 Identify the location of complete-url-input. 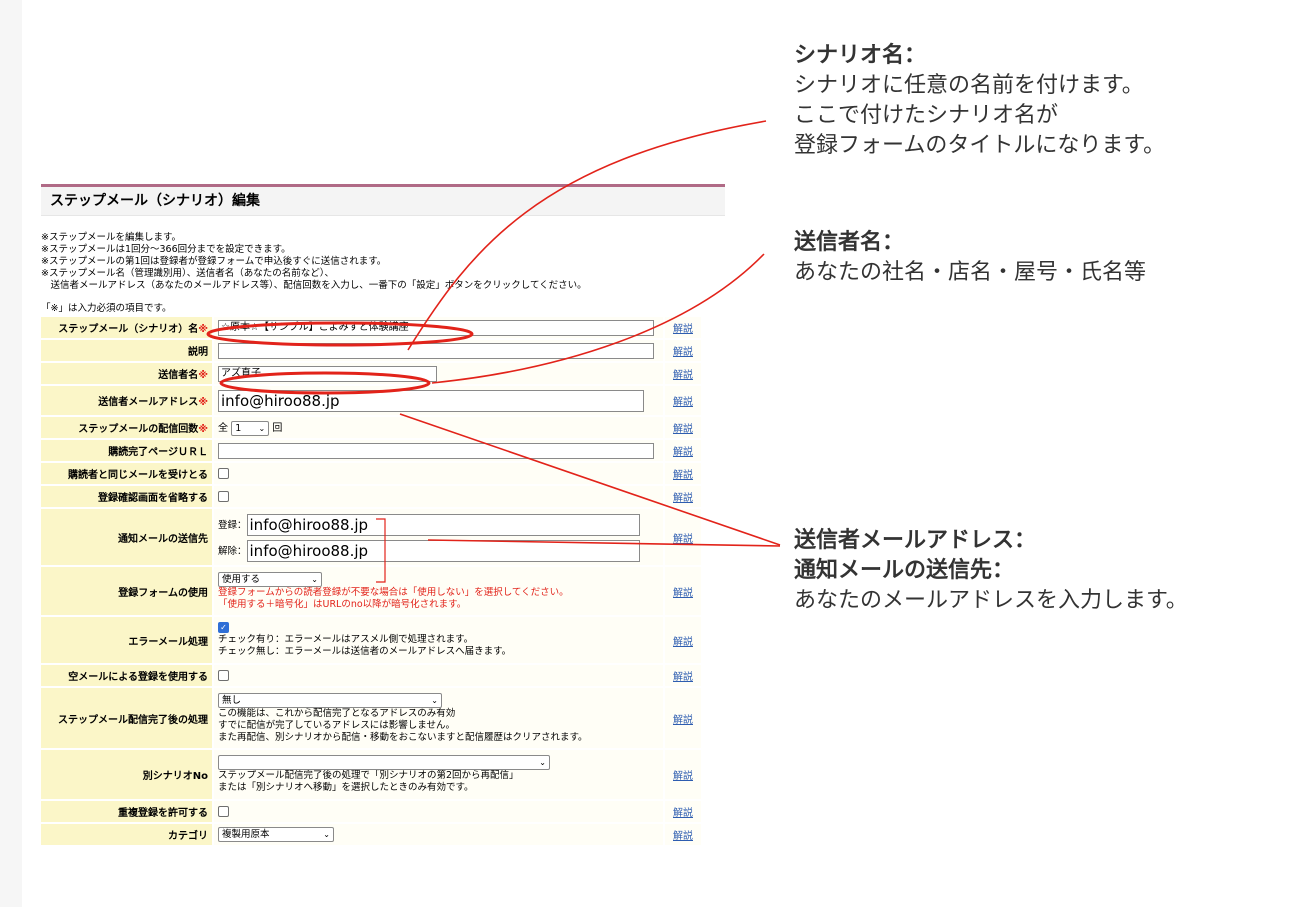
(436, 450).